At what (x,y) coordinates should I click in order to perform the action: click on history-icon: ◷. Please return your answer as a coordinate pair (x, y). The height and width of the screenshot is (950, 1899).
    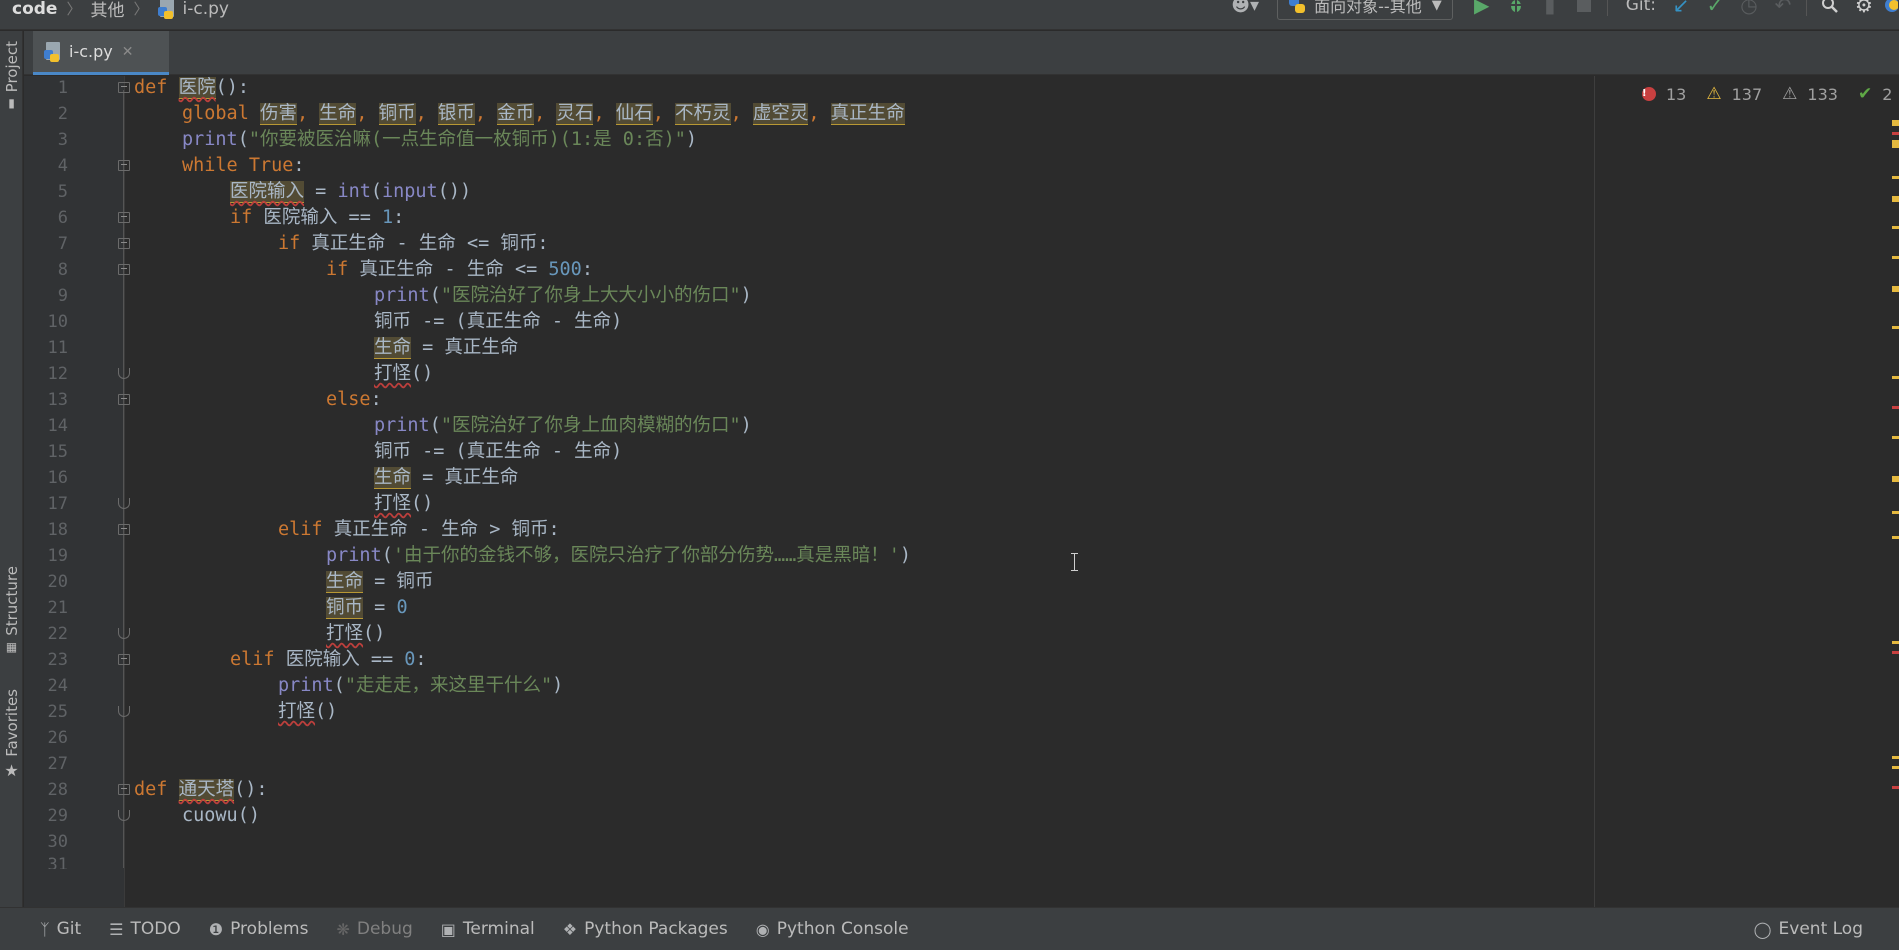
    Looking at the image, I should click on (1749, 9).